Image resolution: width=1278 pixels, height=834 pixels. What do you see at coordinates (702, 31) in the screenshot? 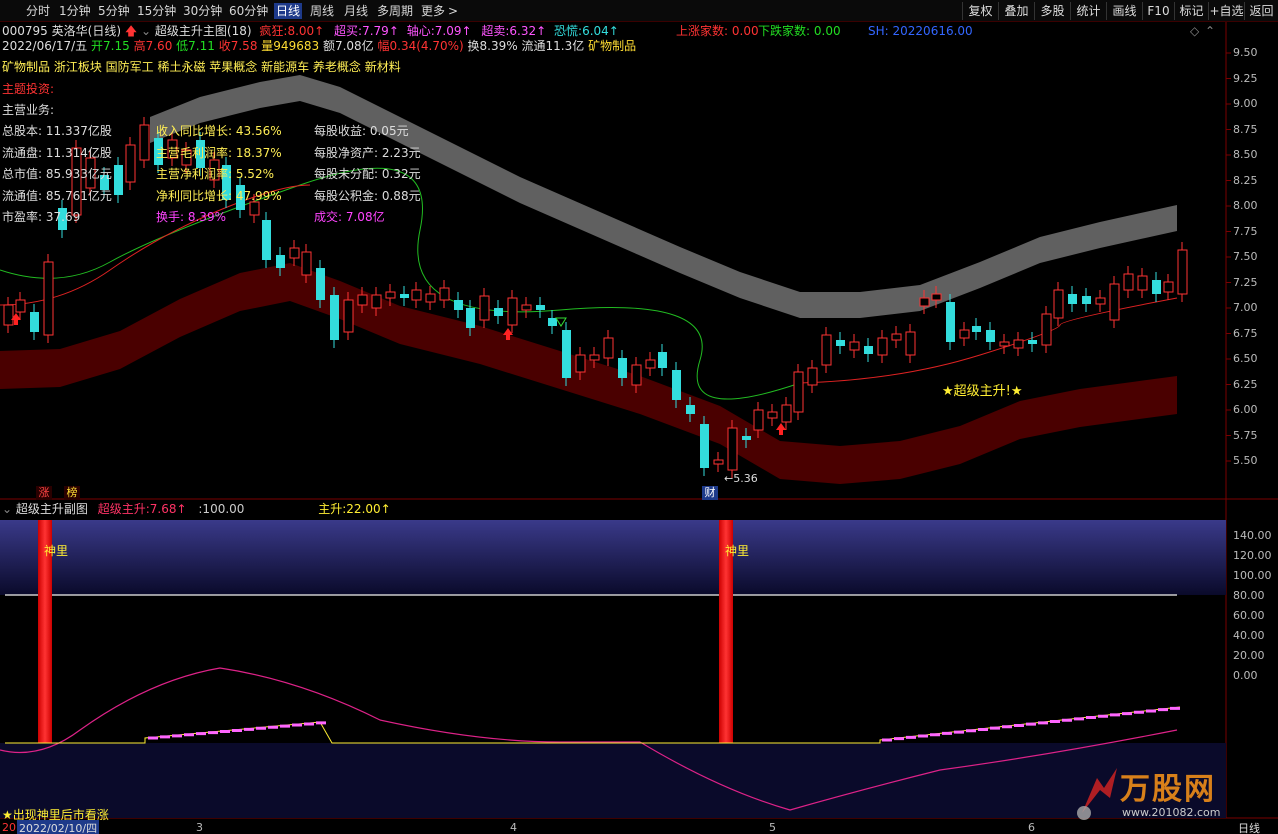
I see `up-count-label: 上涨家数:` at bounding box center [702, 31].